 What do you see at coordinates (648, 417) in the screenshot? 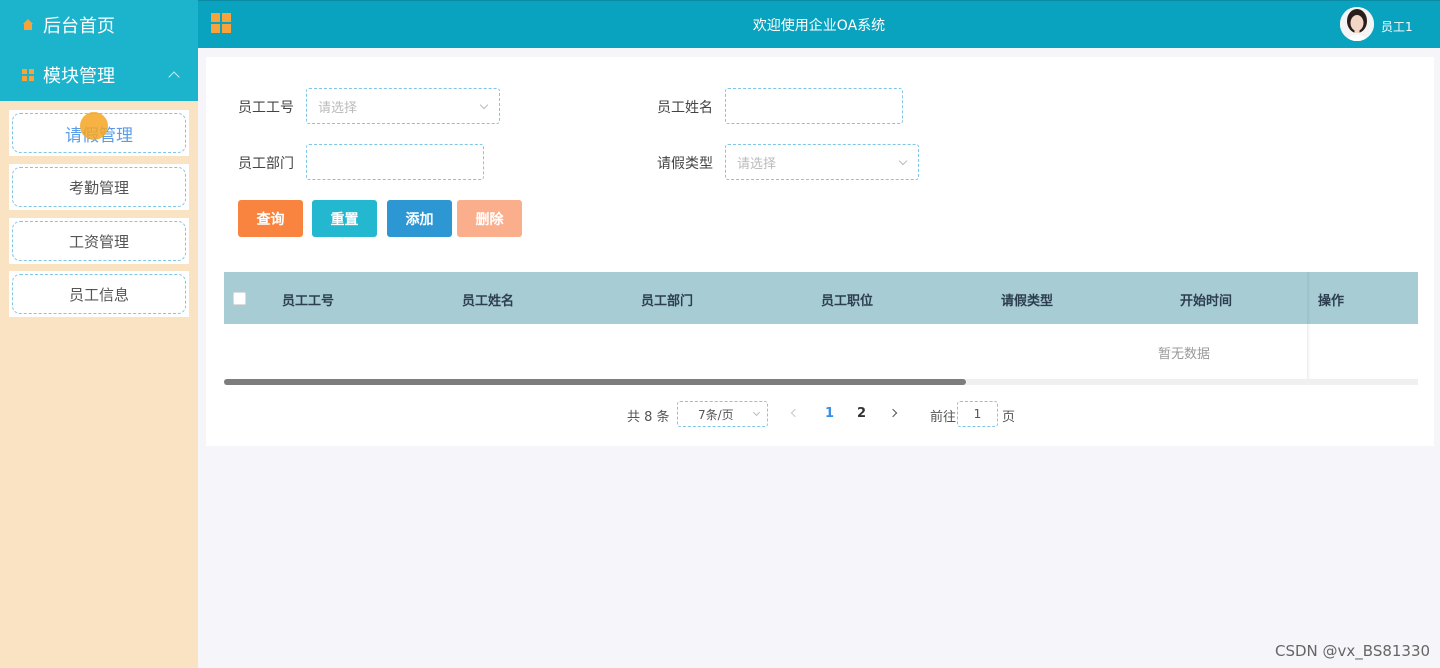
I see `pagination-total: 共 8 条` at bounding box center [648, 417].